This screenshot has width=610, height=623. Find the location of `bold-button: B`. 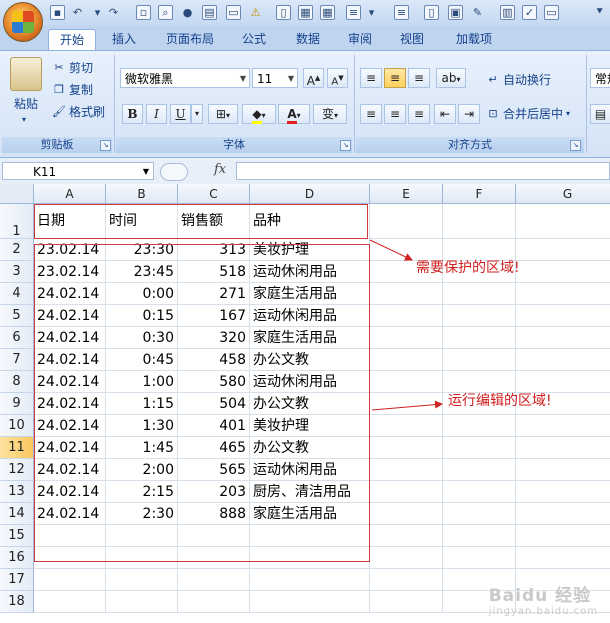

bold-button: B is located at coordinates (132, 114).